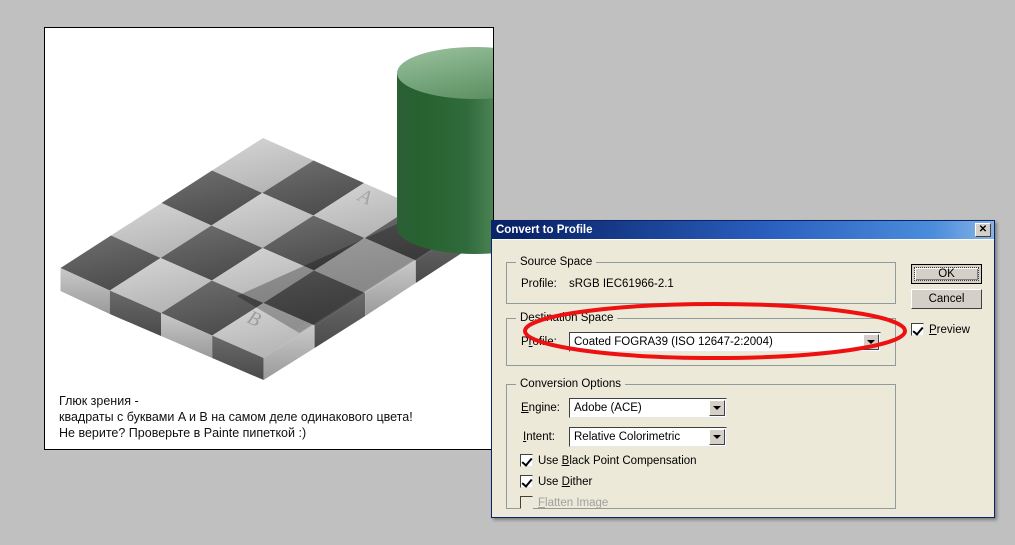  I want to click on destination-profile-label: Profile:, so click(539, 342).